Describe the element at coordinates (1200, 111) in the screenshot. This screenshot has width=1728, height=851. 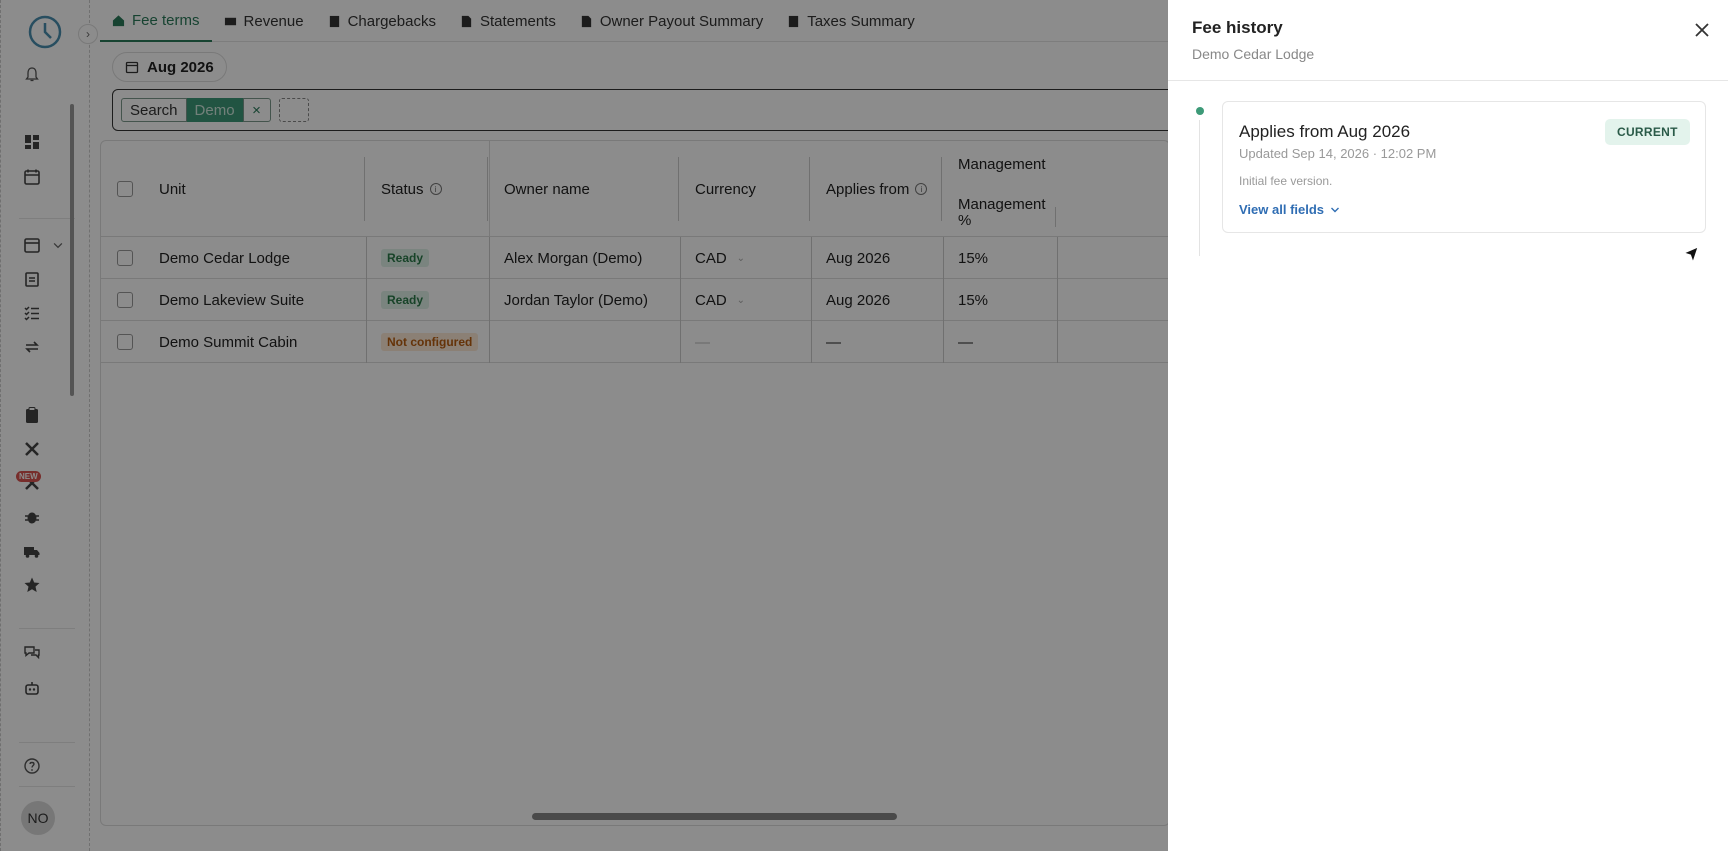
I see `timeline-dot` at that location.